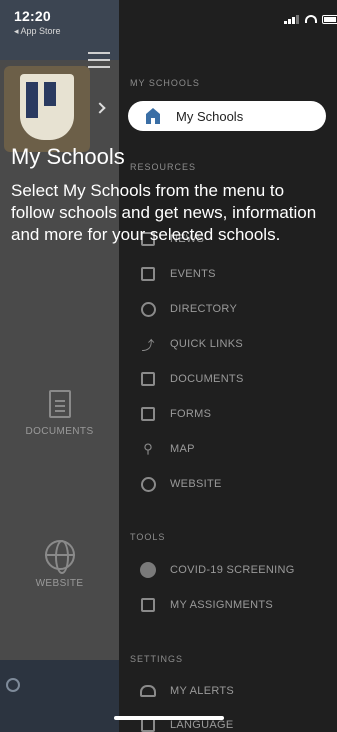 This screenshot has width=337, height=732. What do you see at coordinates (148, 570) in the screenshot?
I see `screening-icon` at bounding box center [148, 570].